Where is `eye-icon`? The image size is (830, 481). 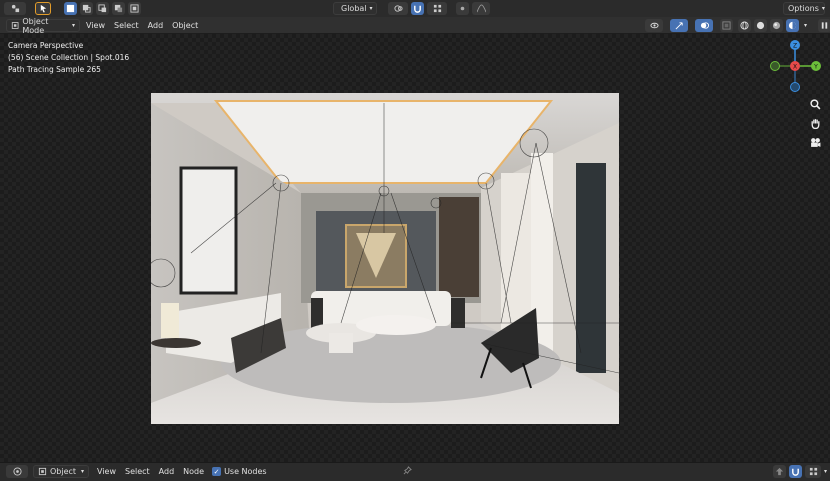 eye-icon is located at coordinates (654, 25).